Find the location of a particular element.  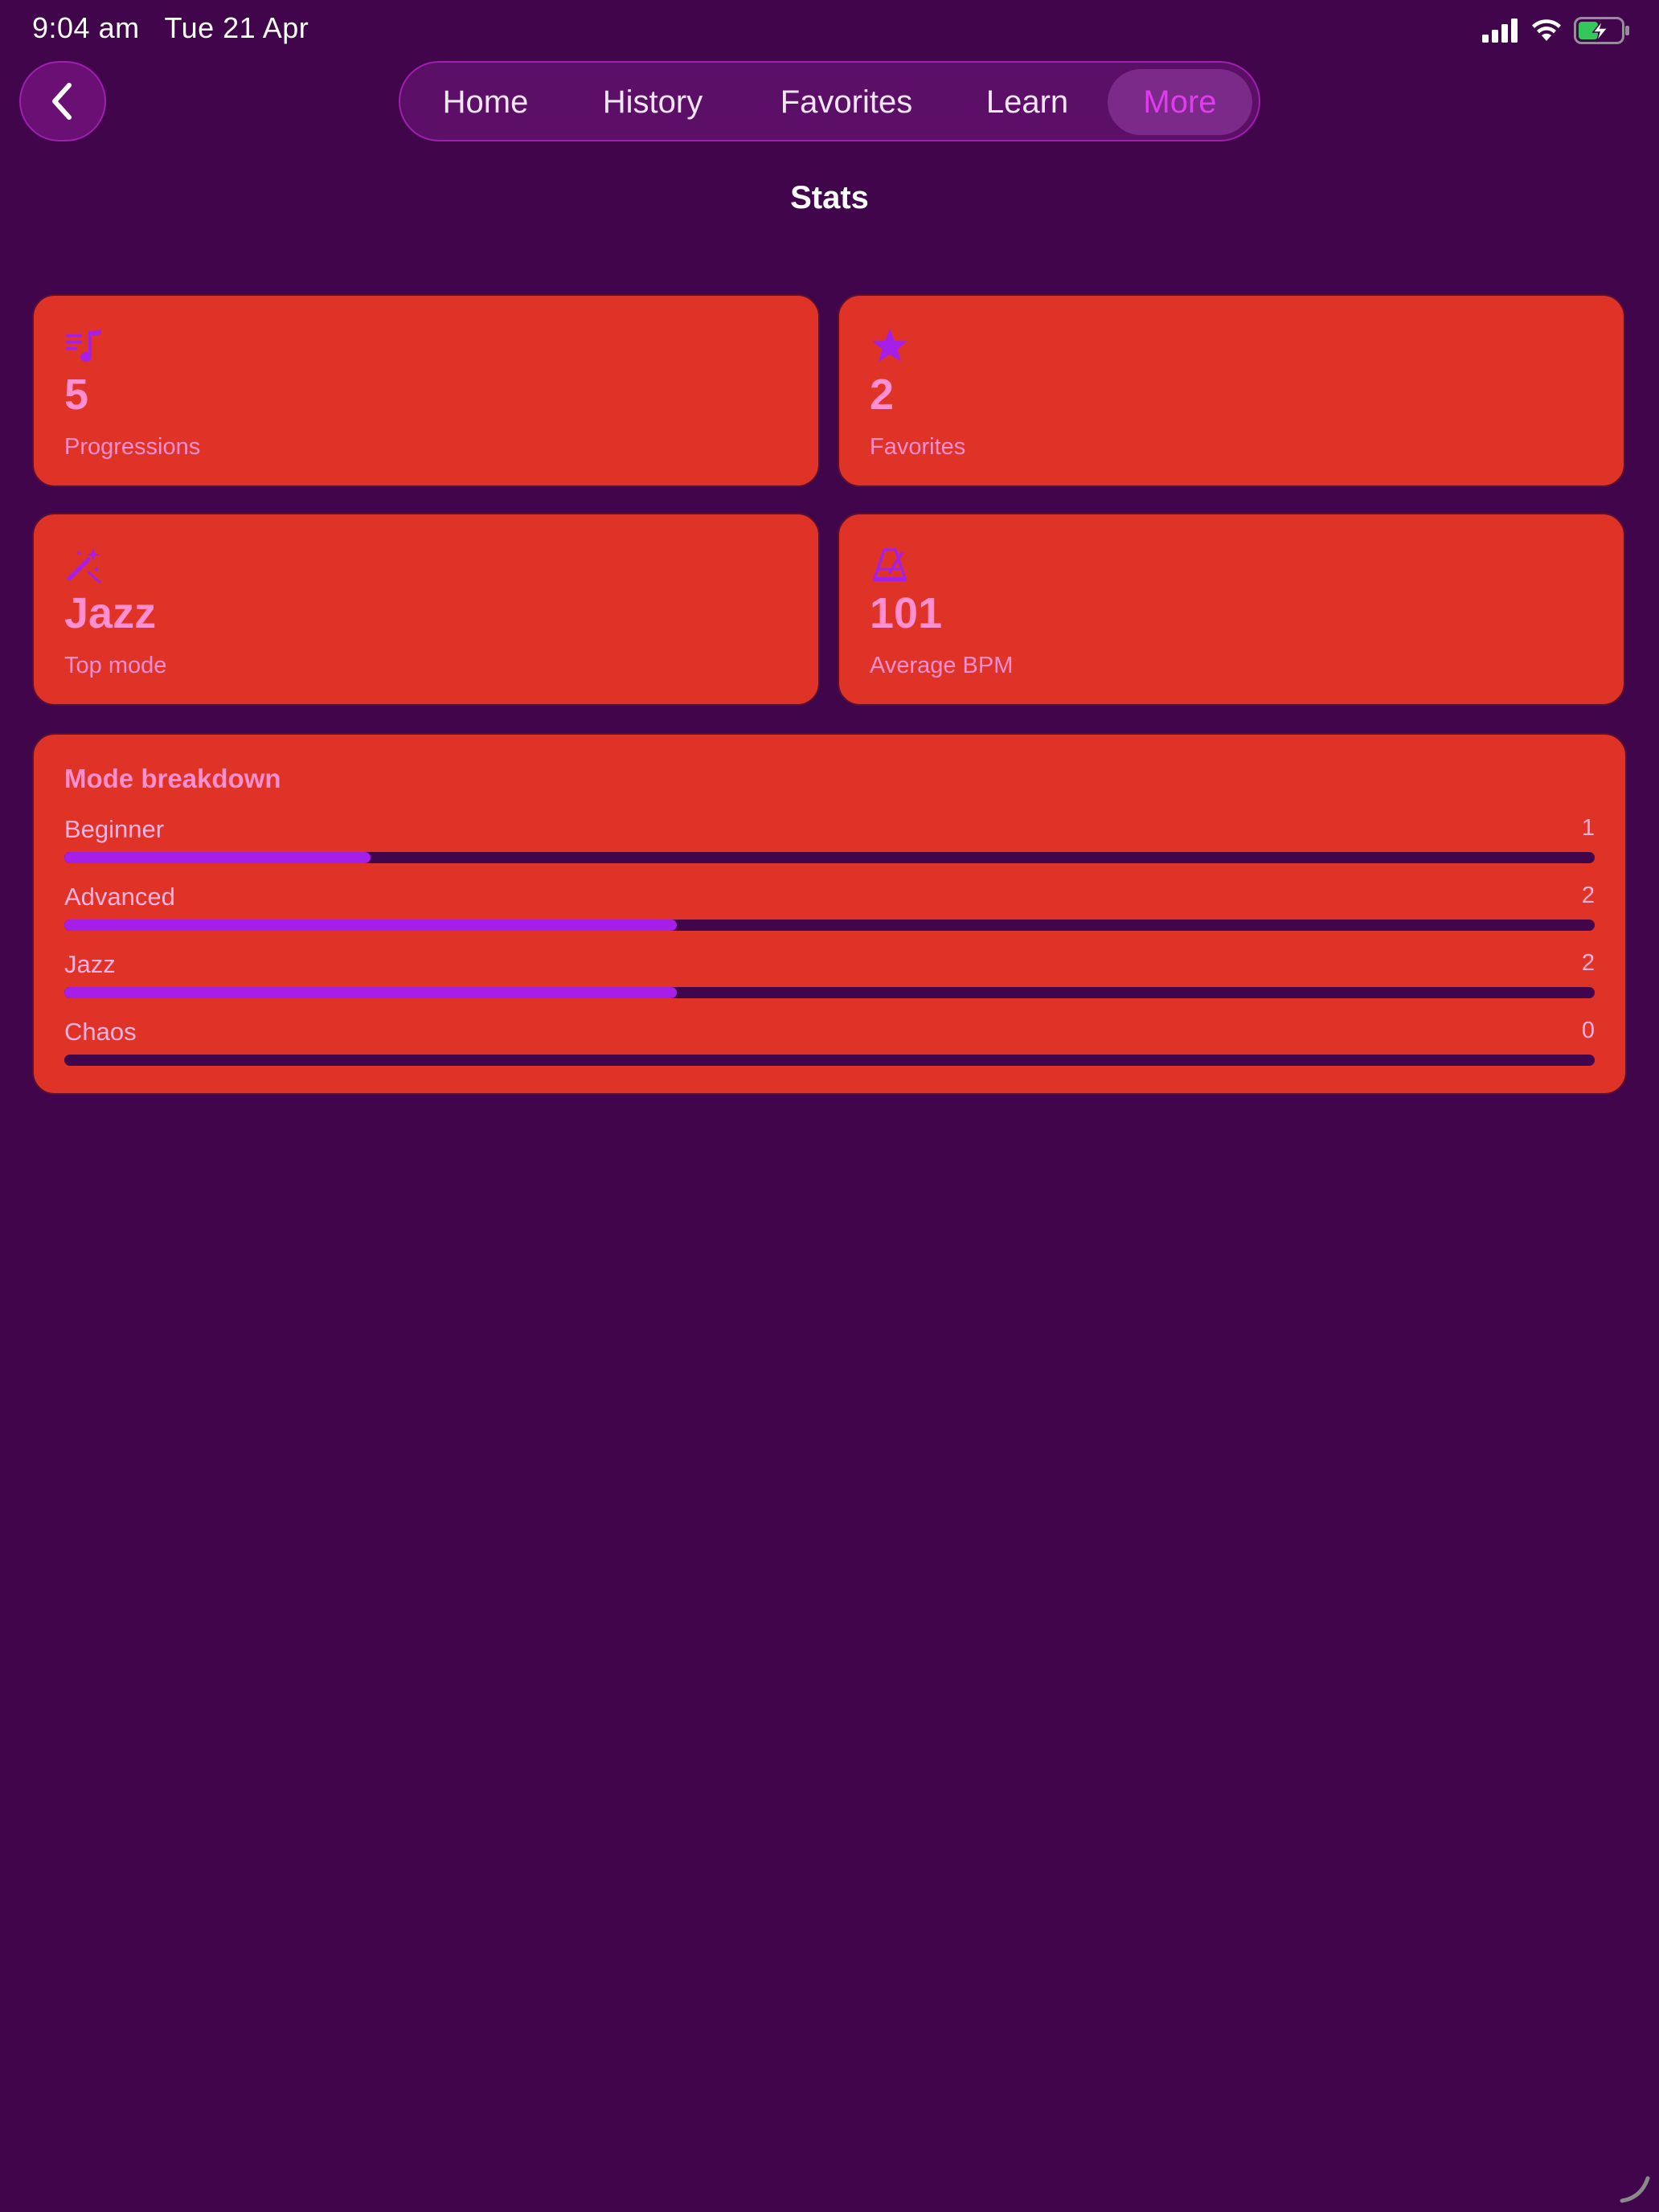

magic-wand-icon is located at coordinates (84, 566).